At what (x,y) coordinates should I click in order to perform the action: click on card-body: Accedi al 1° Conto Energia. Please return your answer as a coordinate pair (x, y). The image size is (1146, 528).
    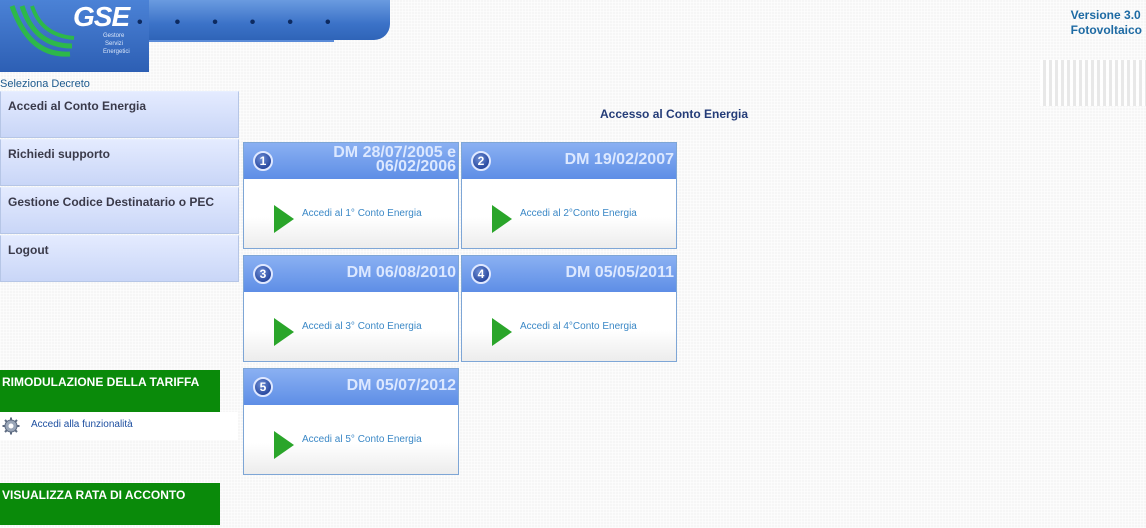
    Looking at the image, I should click on (351, 213).